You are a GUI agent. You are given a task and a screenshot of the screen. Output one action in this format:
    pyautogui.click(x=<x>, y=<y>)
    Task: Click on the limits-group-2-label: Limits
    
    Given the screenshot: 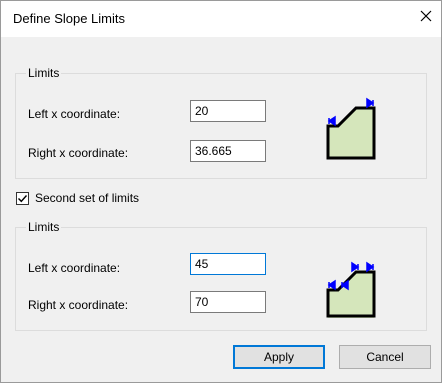 What is the action you would take?
    pyautogui.click(x=44, y=227)
    